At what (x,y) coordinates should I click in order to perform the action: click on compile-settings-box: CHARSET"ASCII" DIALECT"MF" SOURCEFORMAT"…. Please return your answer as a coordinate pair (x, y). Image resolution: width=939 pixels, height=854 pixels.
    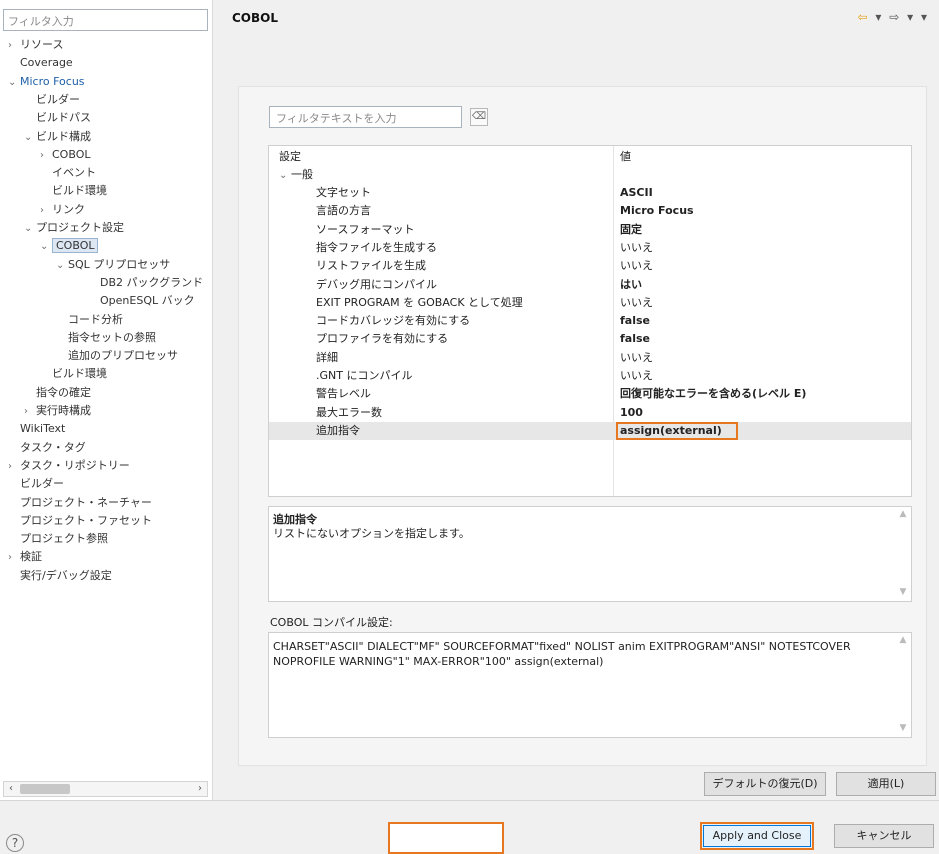
    Looking at the image, I should click on (590, 685).